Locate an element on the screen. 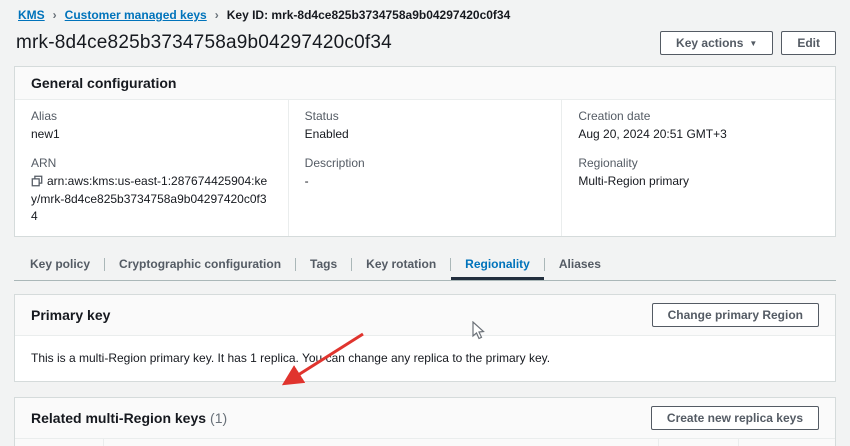 The width and height of the screenshot is (850, 446). copy-icon is located at coordinates (37, 181).